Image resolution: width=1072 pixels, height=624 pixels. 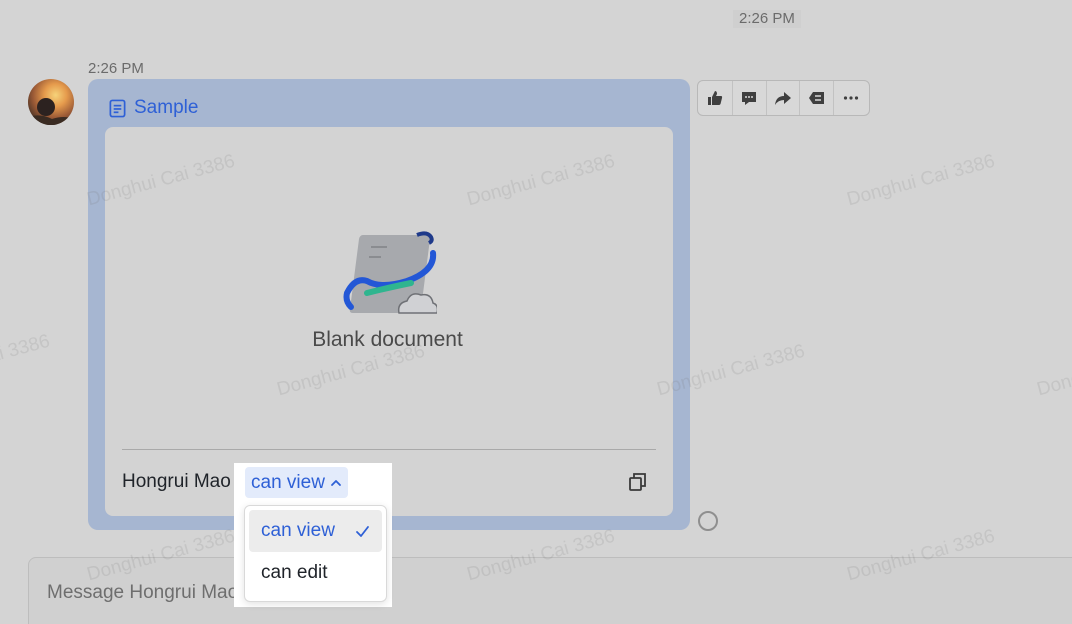 I want to click on doc-title-link: Sample, so click(x=153, y=108).